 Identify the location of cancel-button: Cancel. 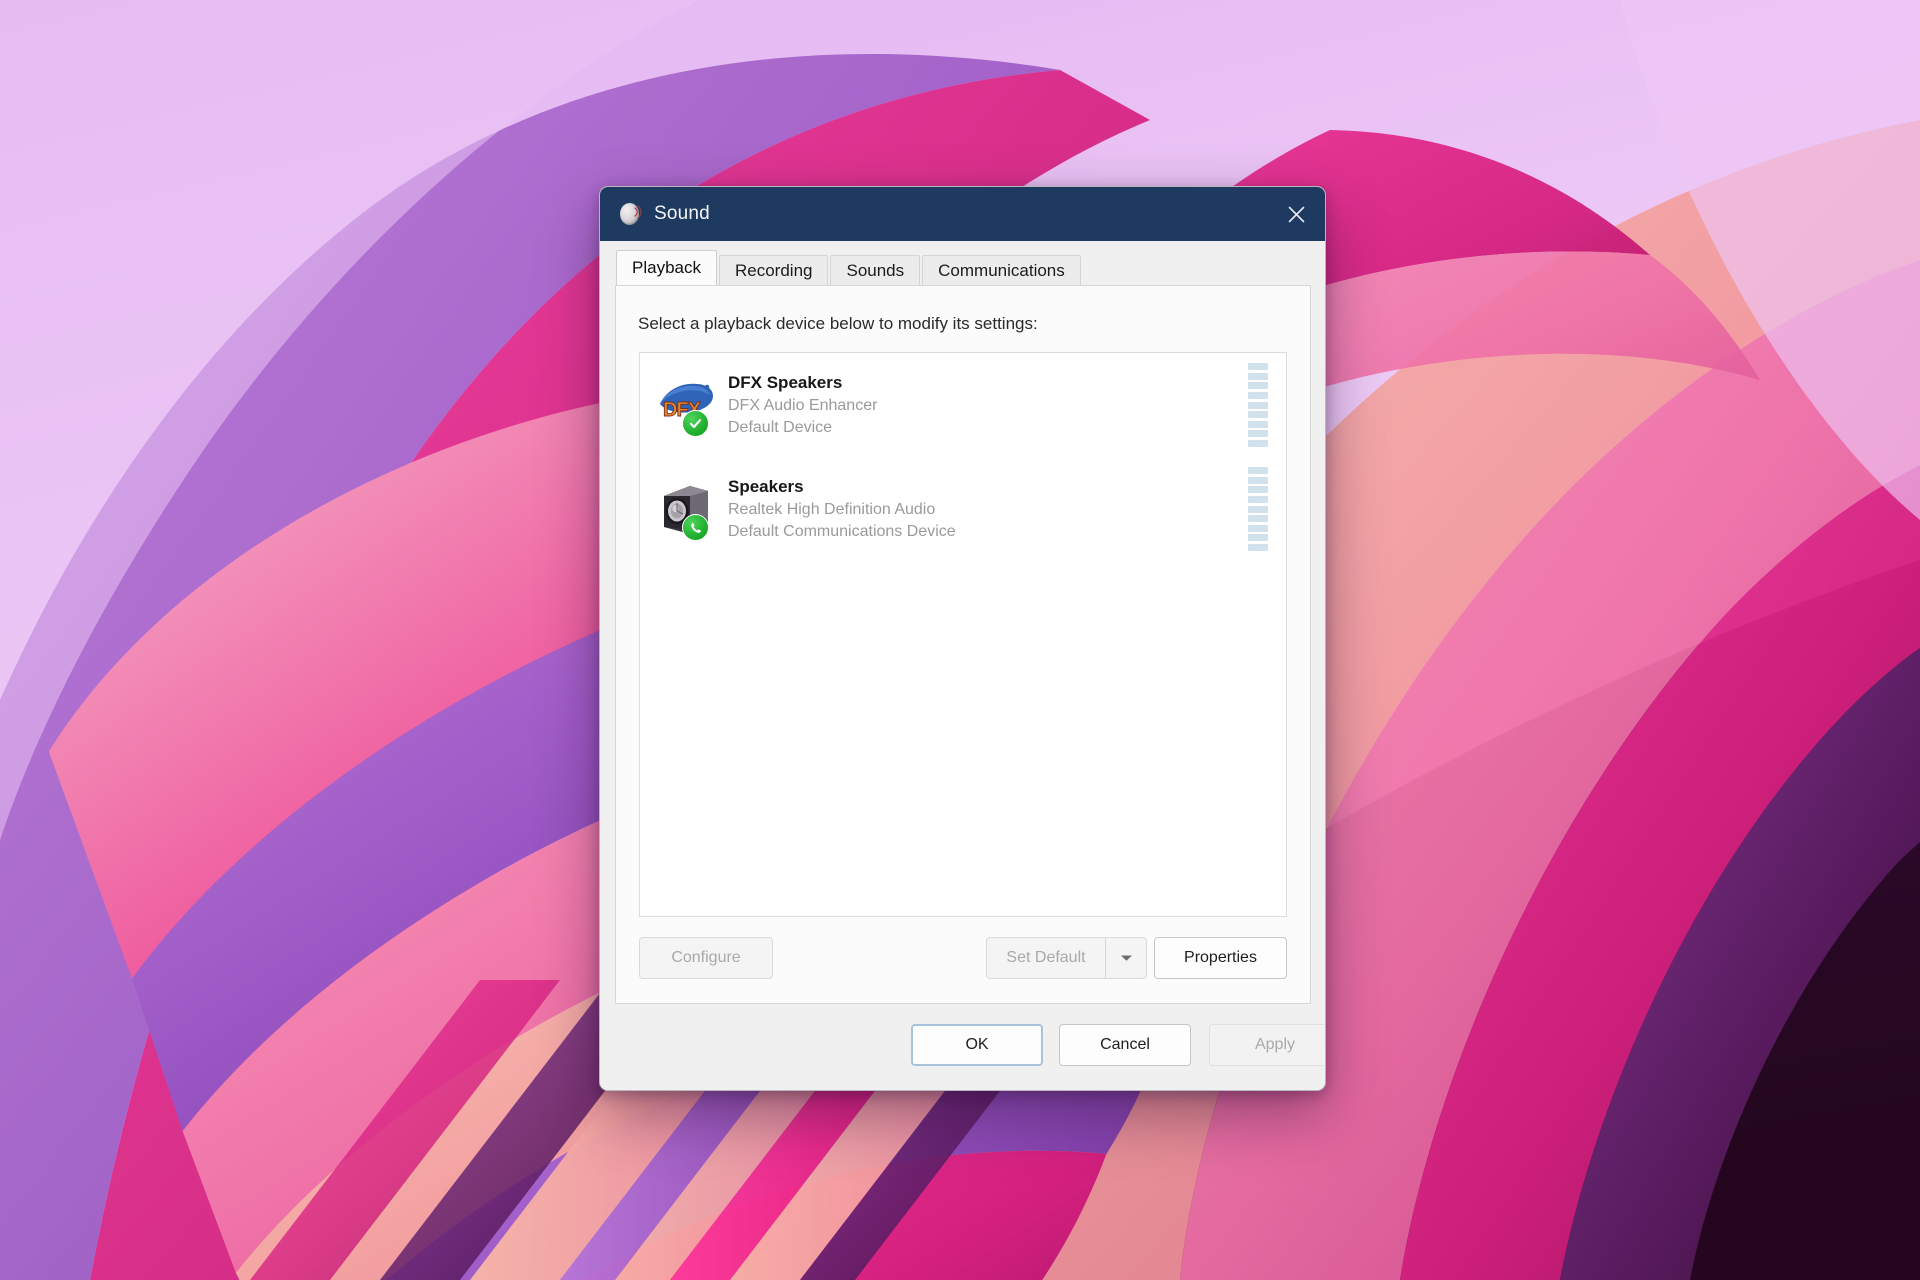
(1125, 1045).